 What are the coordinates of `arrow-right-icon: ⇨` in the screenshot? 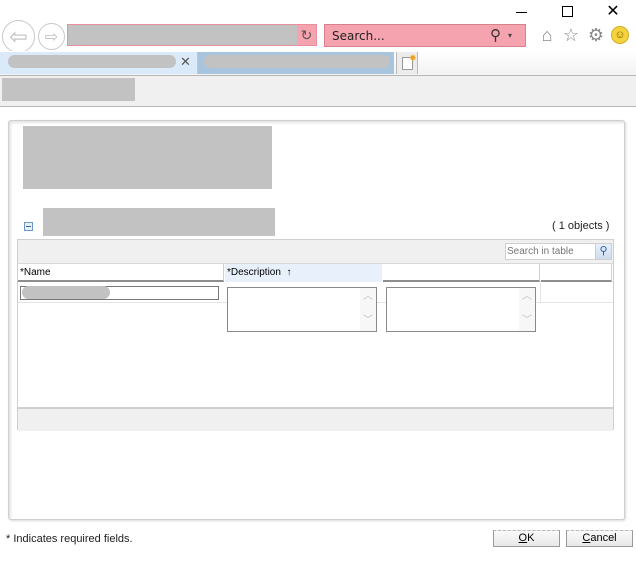 It's located at (51, 37).